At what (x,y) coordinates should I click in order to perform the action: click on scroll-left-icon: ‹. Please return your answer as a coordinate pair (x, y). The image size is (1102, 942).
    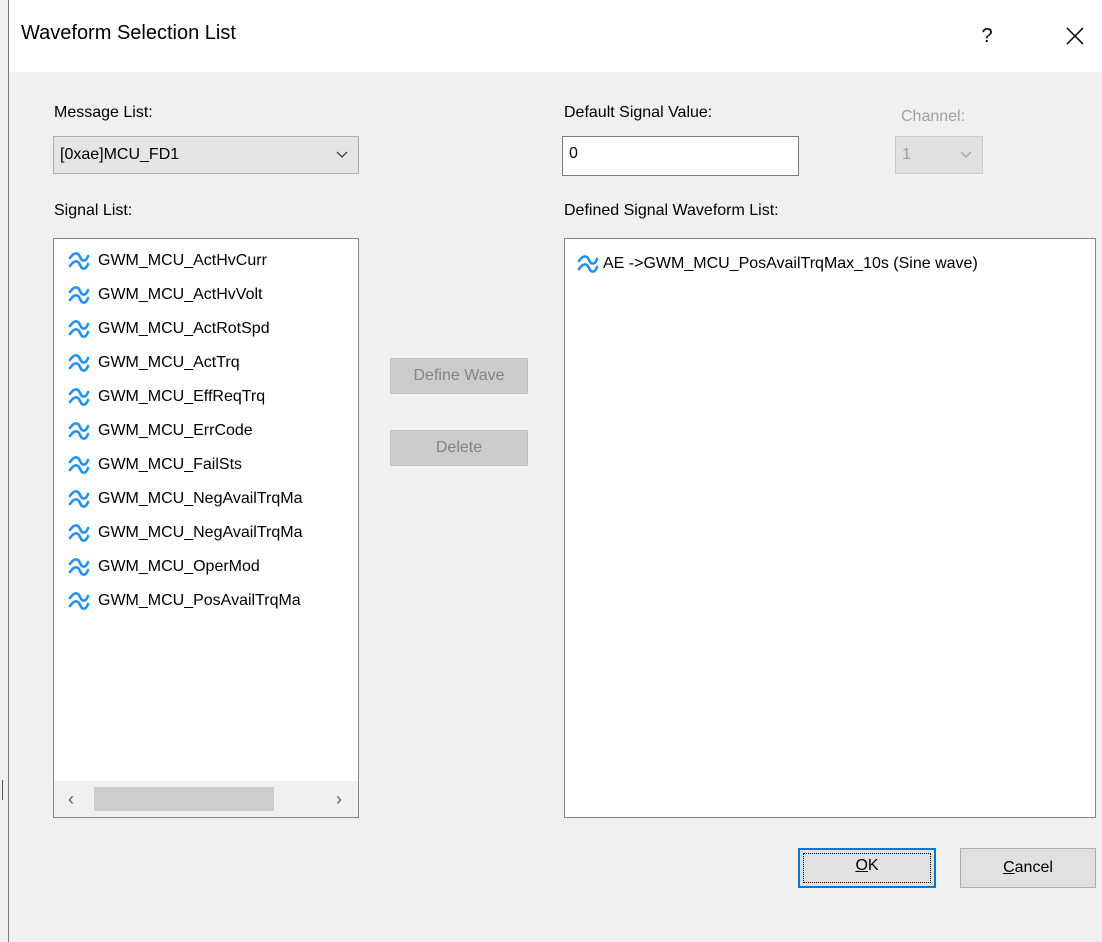
    Looking at the image, I should click on (71, 799).